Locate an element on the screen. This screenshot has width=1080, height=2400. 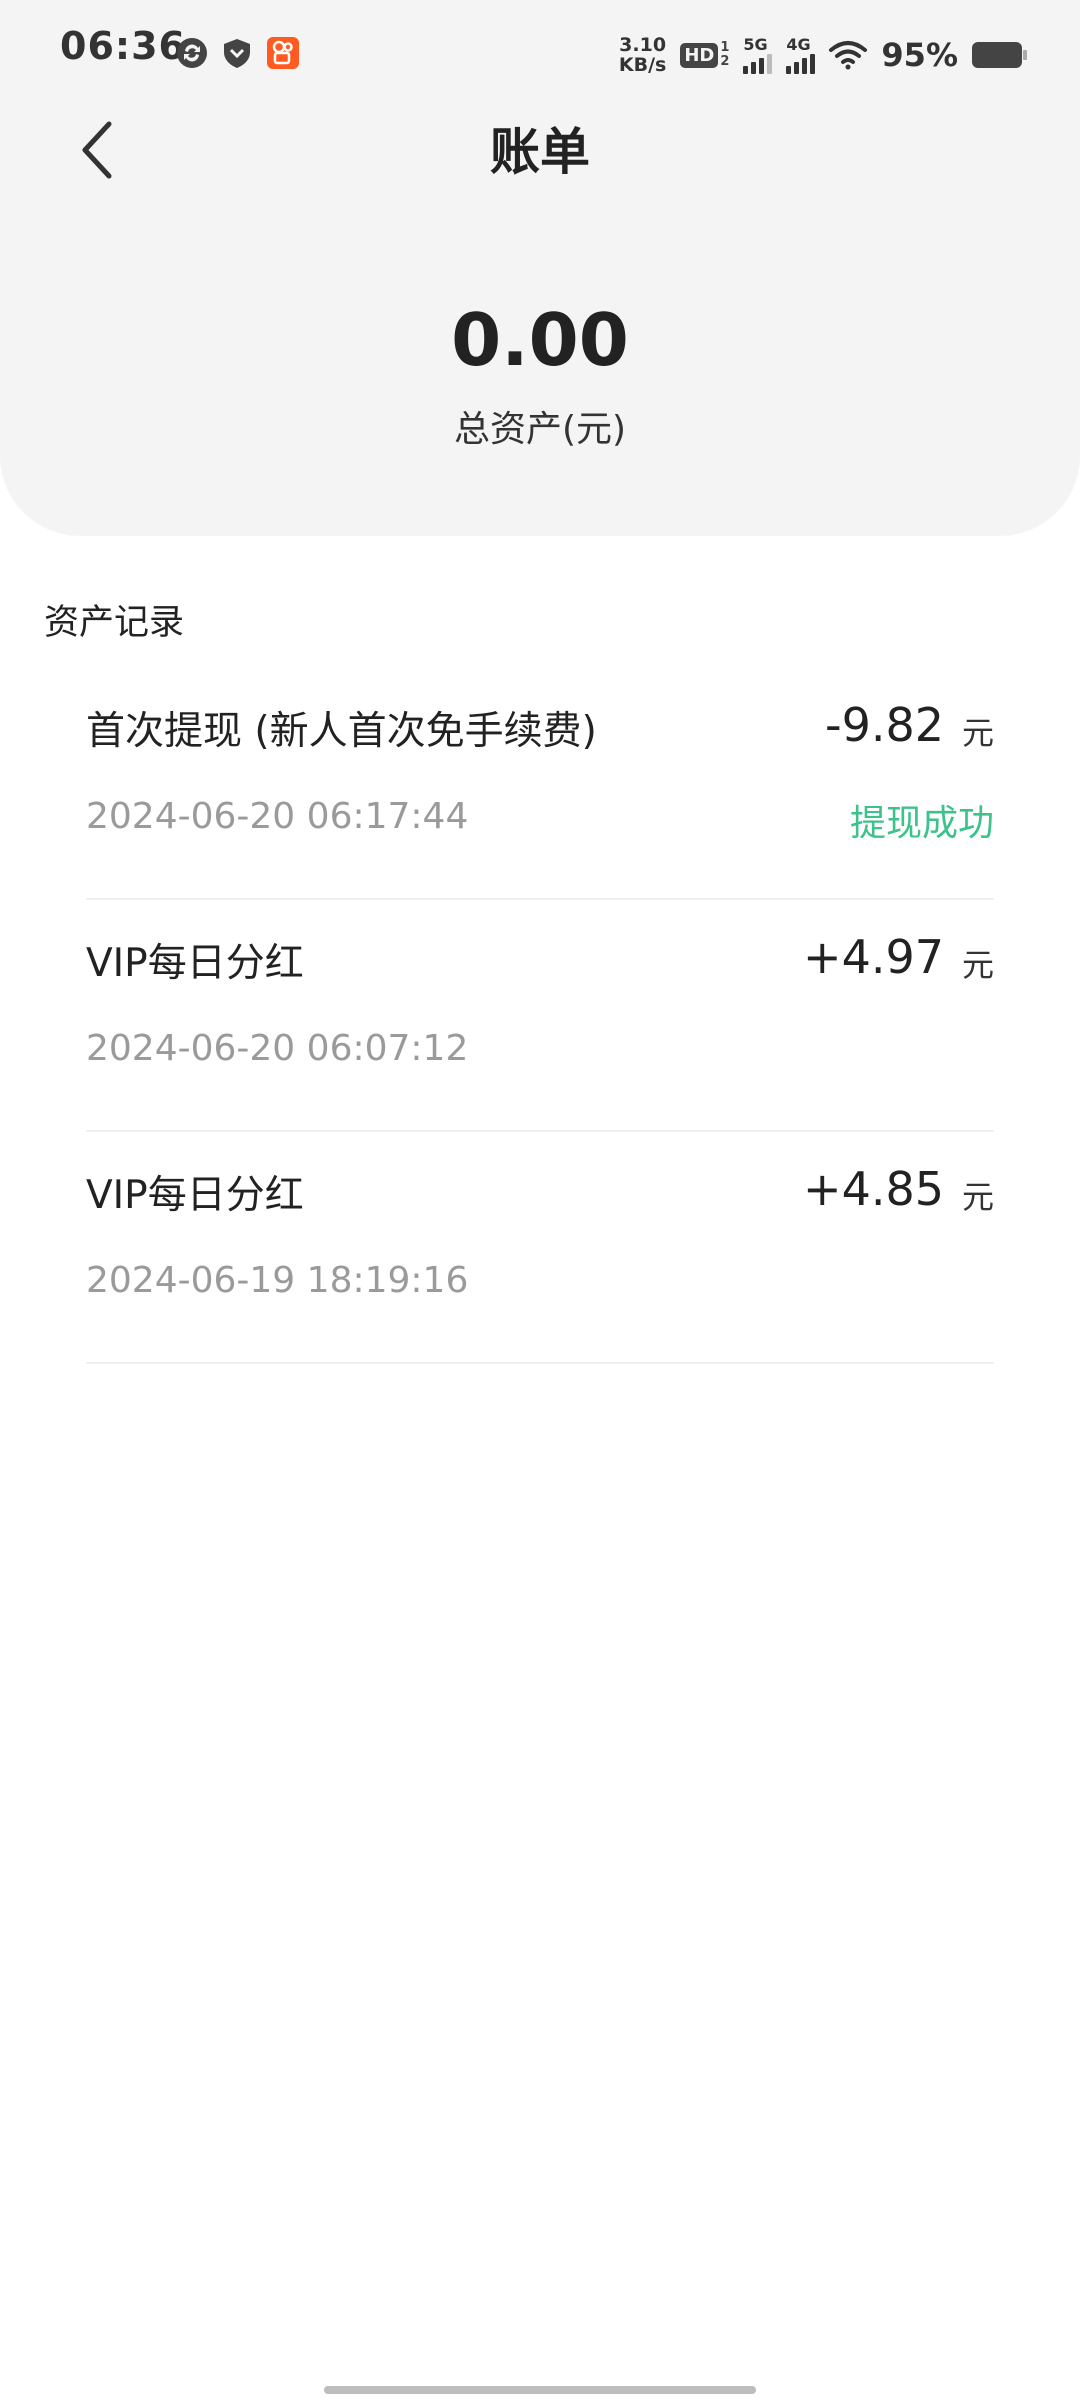
total-assets-value: 0.00 is located at coordinates (540, 340).